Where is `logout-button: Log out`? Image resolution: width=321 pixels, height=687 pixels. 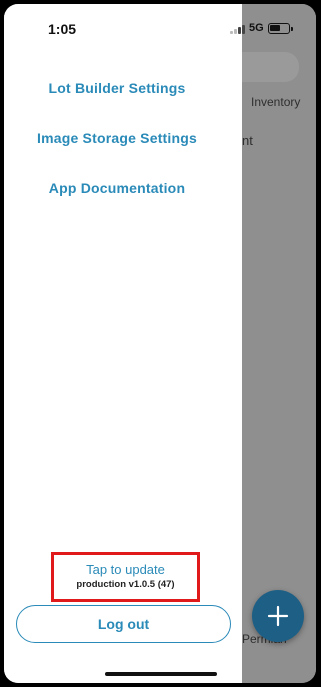
logout-button: Log out is located at coordinates (123, 624).